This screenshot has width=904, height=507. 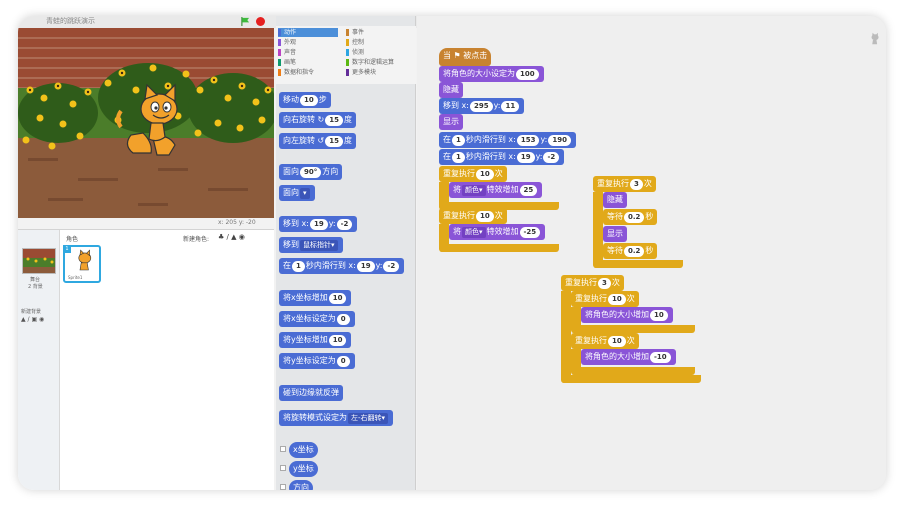 What do you see at coordinates (615, 200) in the screenshot?
I see `block-hide-2: 隐藏` at bounding box center [615, 200].